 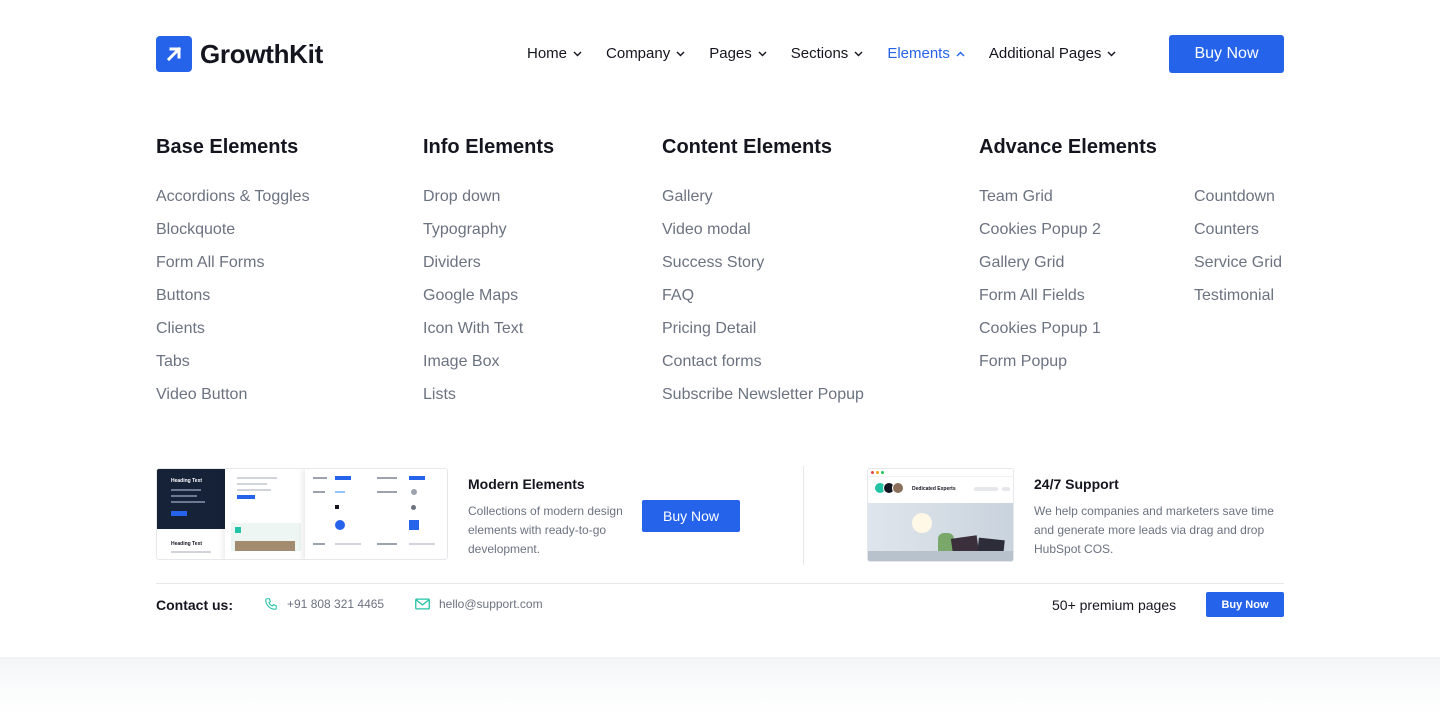 I want to click on support-title: 24/7 Support, so click(x=1076, y=484).